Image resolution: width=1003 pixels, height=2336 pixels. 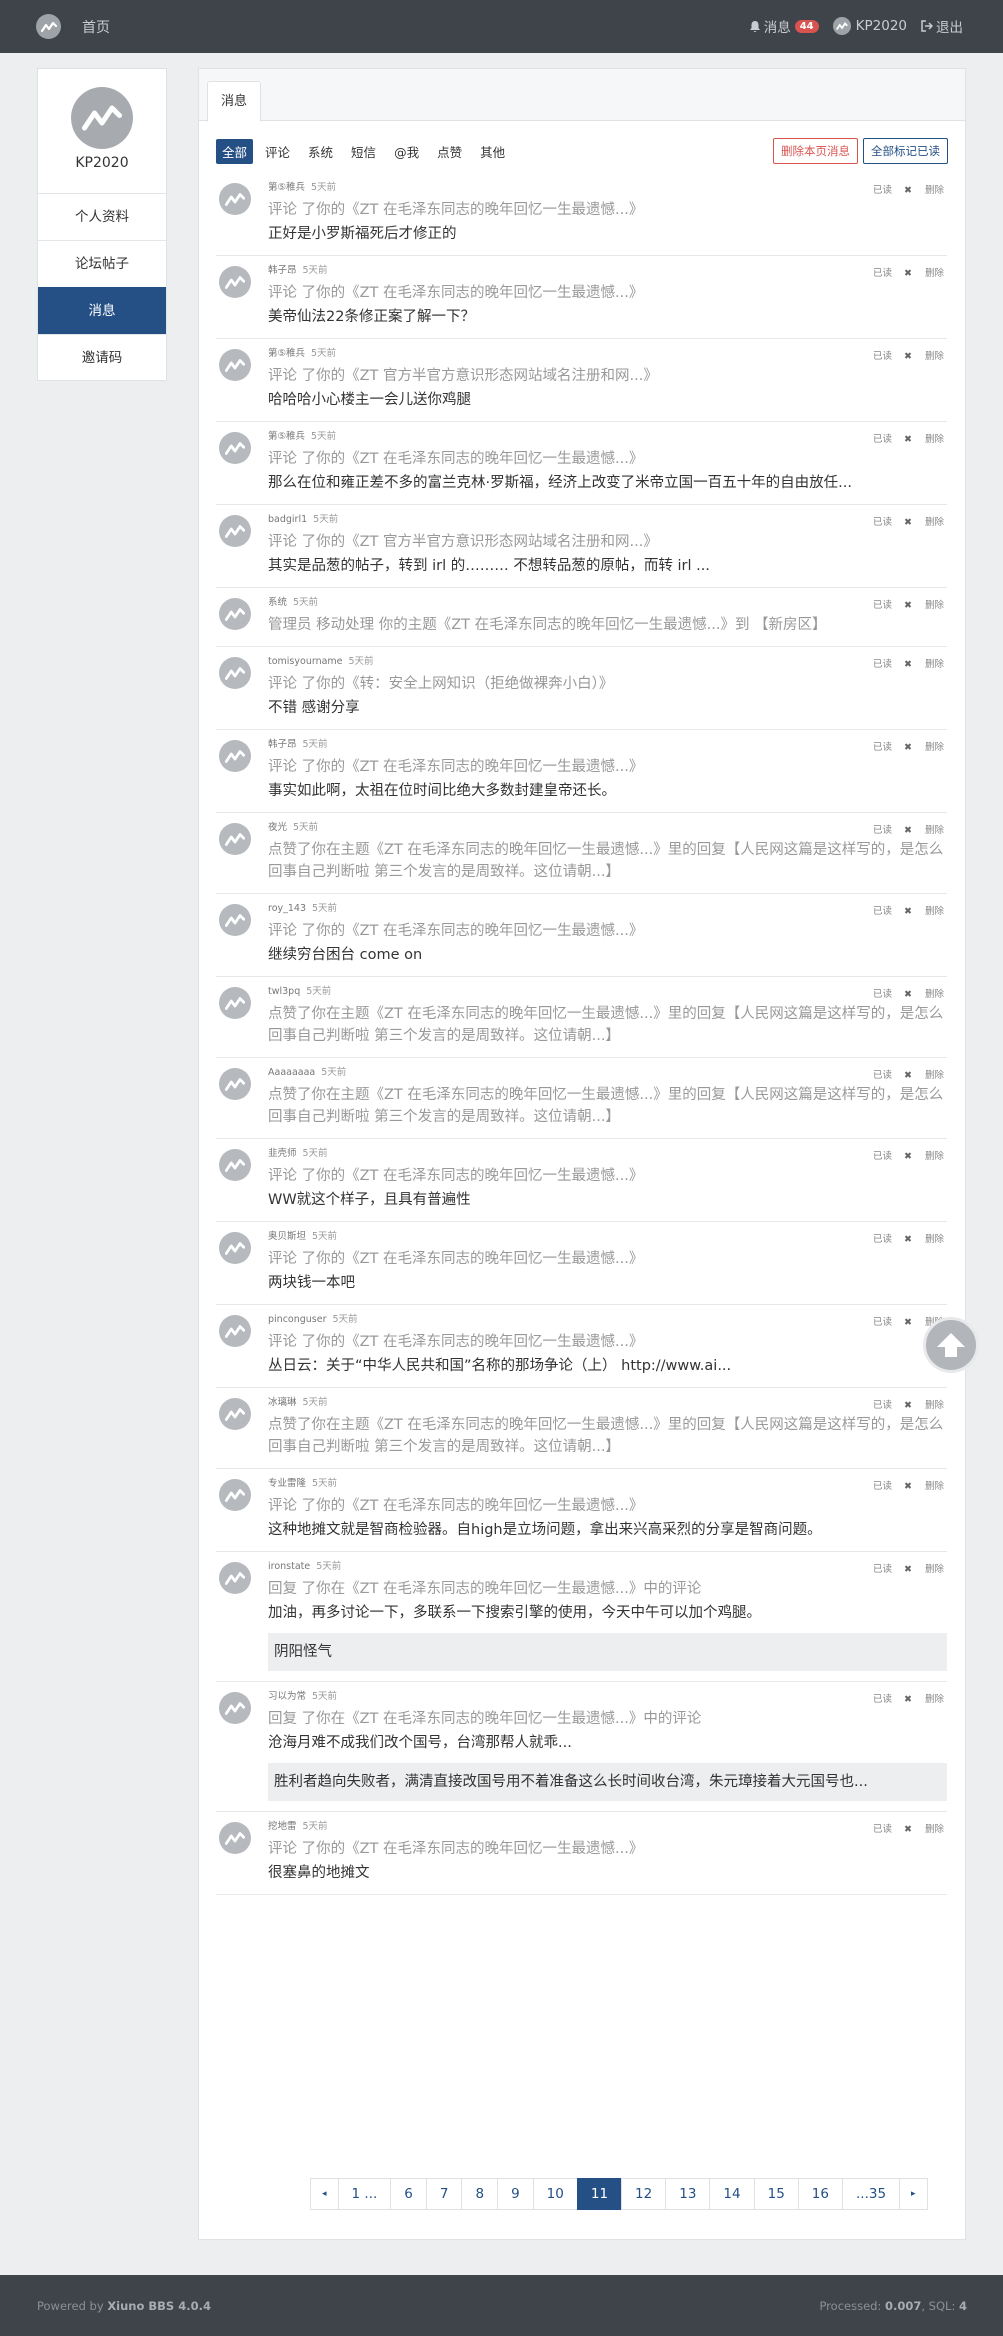 I want to click on delete-page-messages-button: 删除本页消息, so click(x=815, y=151).